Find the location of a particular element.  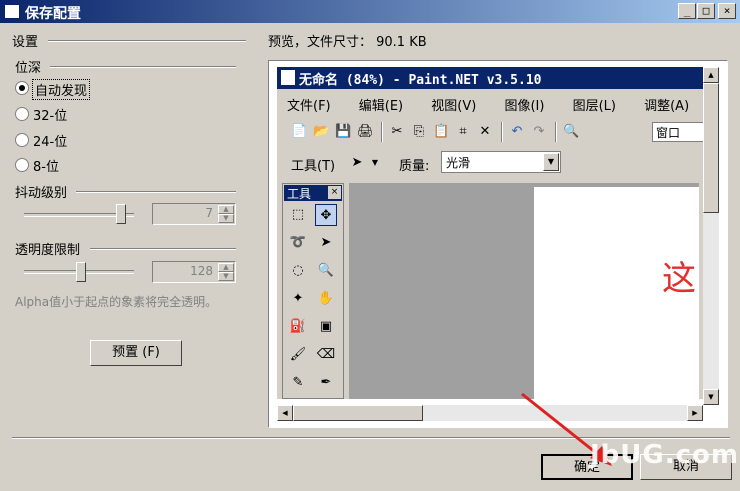

app-icon is located at coordinates (12, 11).